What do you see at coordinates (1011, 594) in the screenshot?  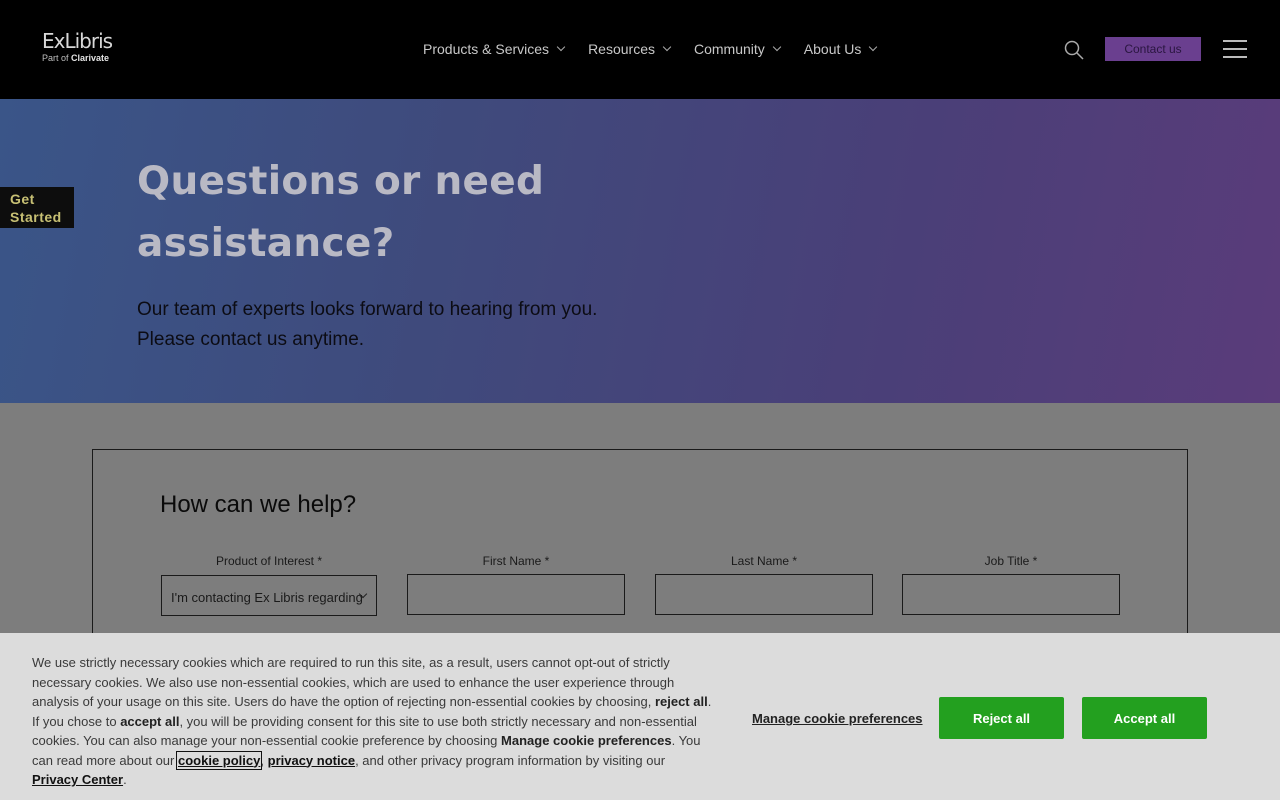 I see `job-title-input` at bounding box center [1011, 594].